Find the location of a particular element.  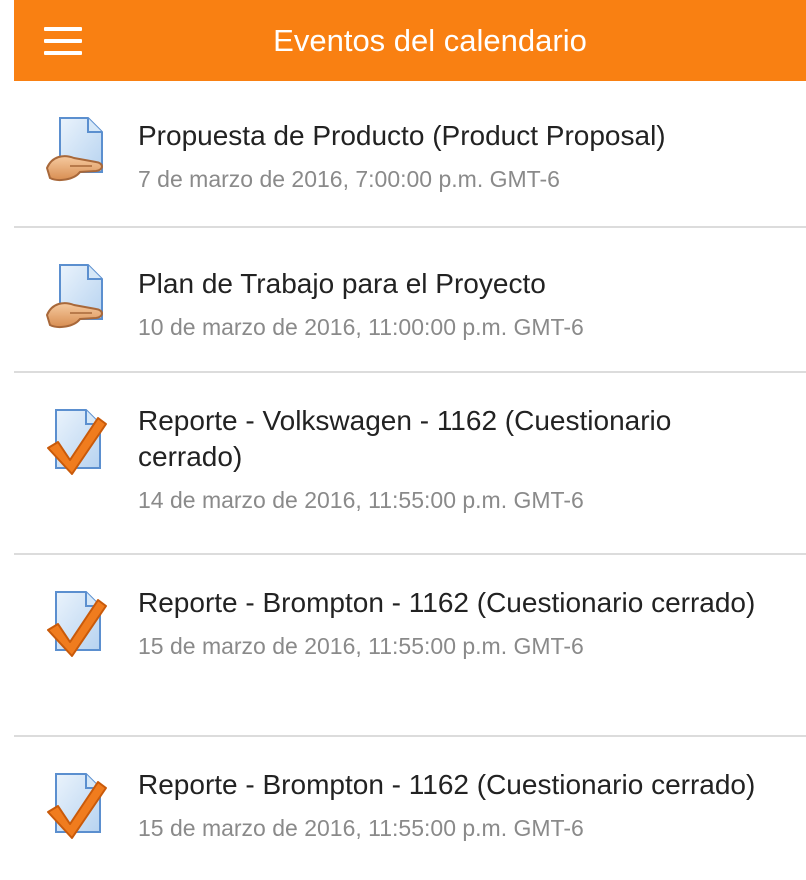

event-name: Plan de Trabajo para el Proyecto is located at coordinates (342, 283).